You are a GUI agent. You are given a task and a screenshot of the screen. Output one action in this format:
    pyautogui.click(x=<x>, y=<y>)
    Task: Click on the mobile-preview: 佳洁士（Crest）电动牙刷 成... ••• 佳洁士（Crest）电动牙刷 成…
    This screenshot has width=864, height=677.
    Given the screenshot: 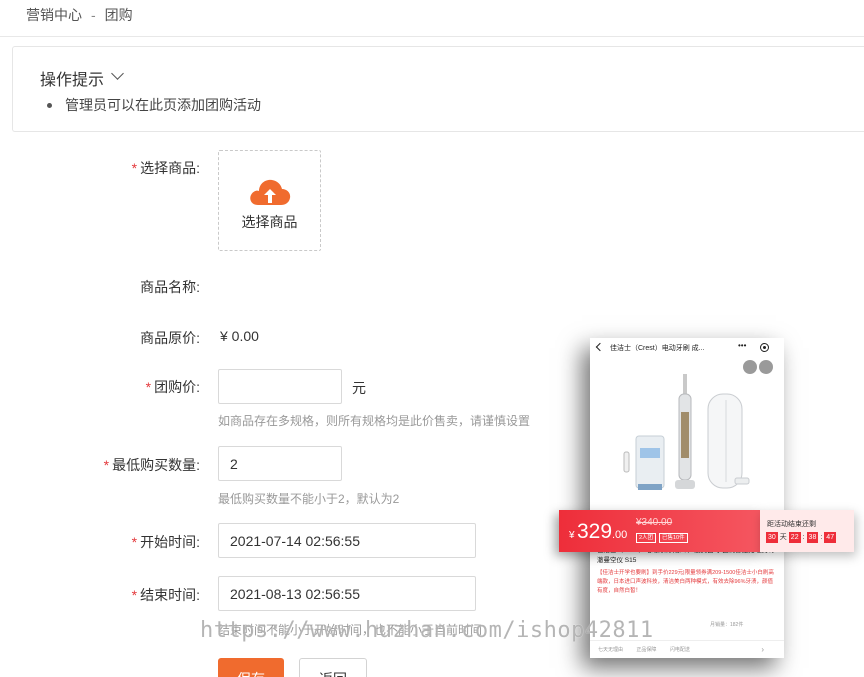 What is the action you would take?
    pyautogui.click(x=687, y=498)
    